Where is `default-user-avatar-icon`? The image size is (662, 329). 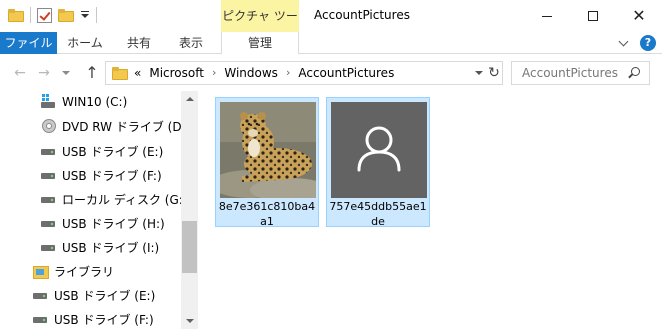 default-user-avatar-icon is located at coordinates (379, 150).